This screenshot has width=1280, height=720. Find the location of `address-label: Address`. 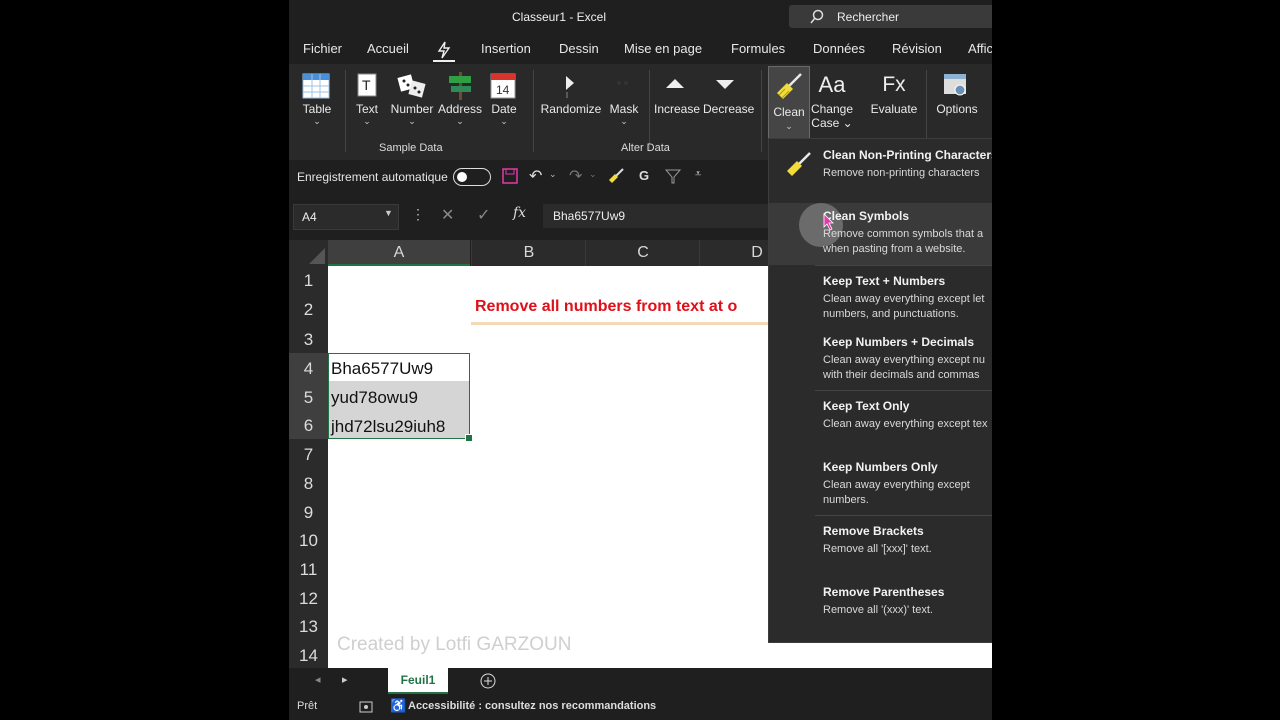

address-label: Address is located at coordinates (460, 109).